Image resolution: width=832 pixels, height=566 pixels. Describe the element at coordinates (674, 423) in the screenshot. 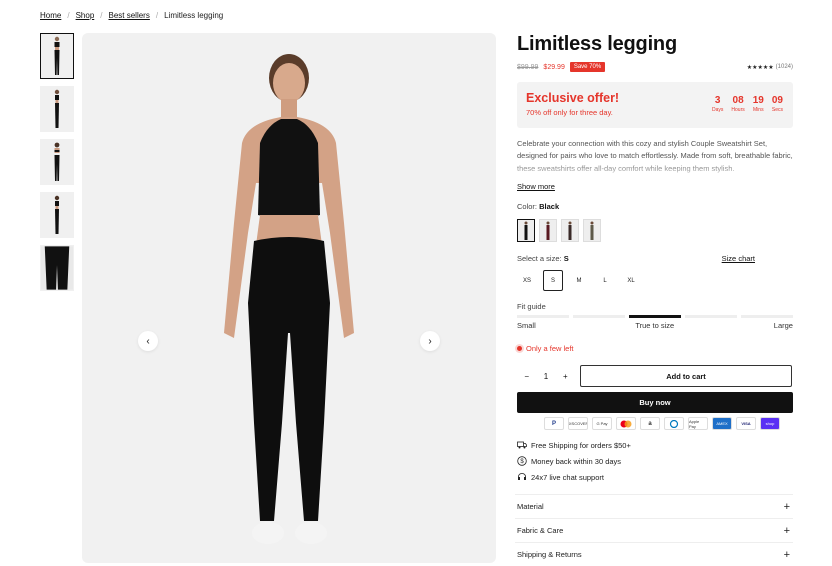

I see `diners-icon` at that location.